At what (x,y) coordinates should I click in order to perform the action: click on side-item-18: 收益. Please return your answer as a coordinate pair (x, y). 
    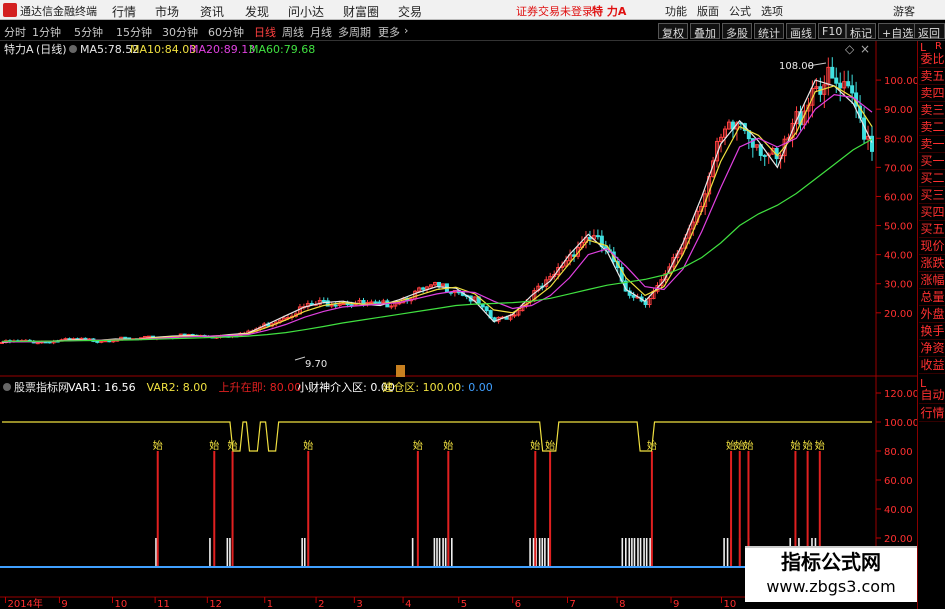
    Looking at the image, I should click on (932, 365).